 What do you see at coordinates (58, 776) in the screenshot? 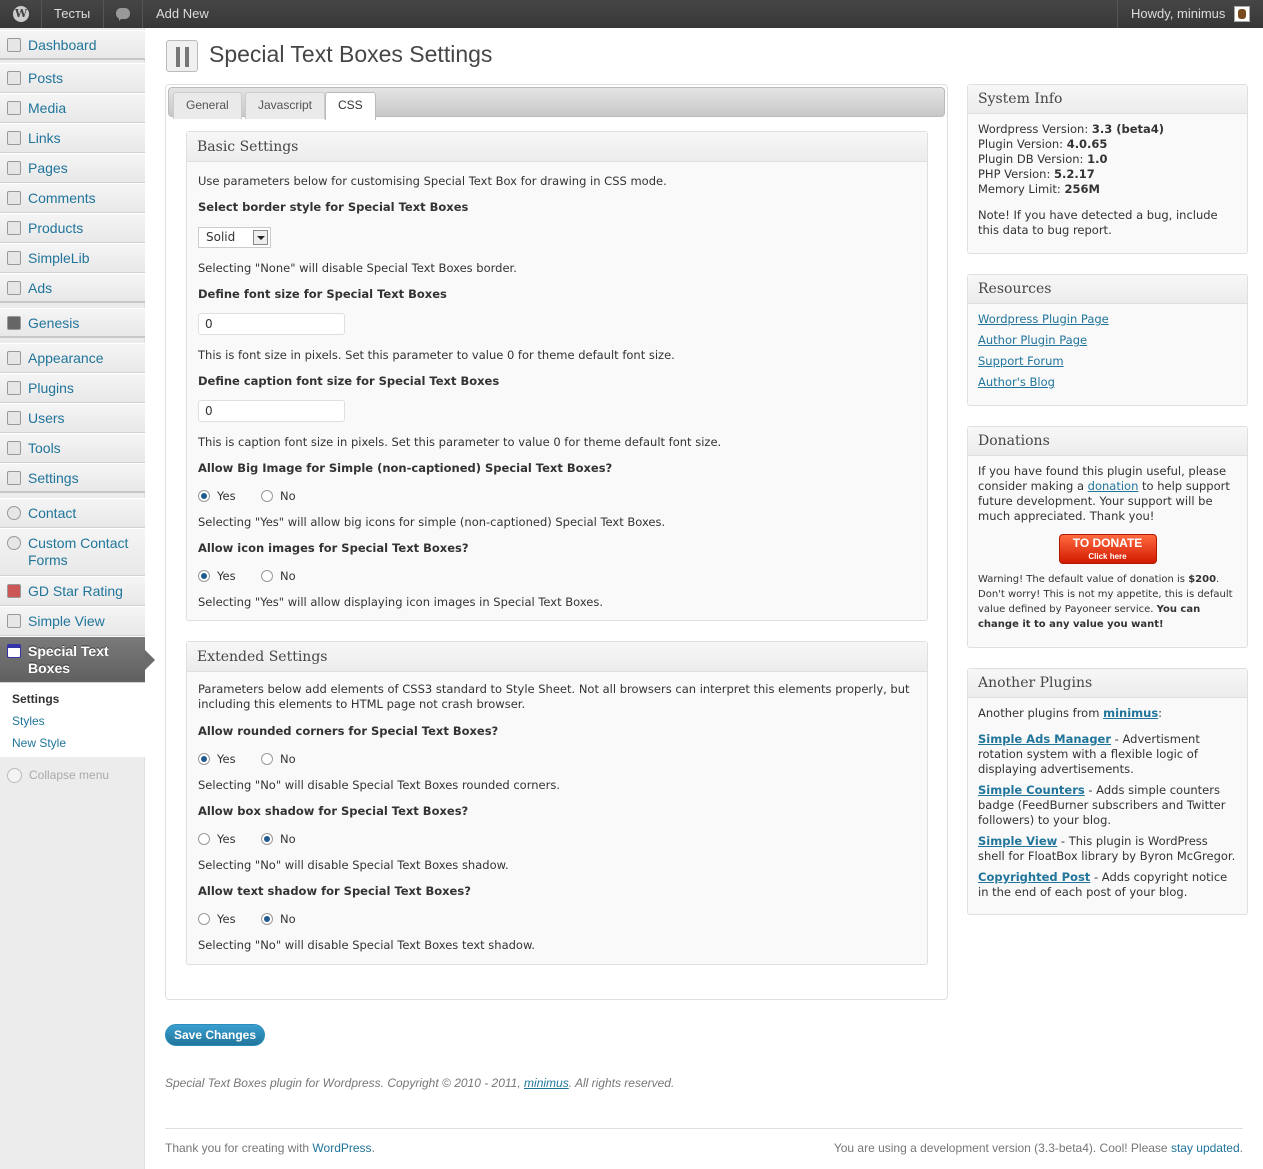
I see `collapse-menu-button: Collapse menu` at bounding box center [58, 776].